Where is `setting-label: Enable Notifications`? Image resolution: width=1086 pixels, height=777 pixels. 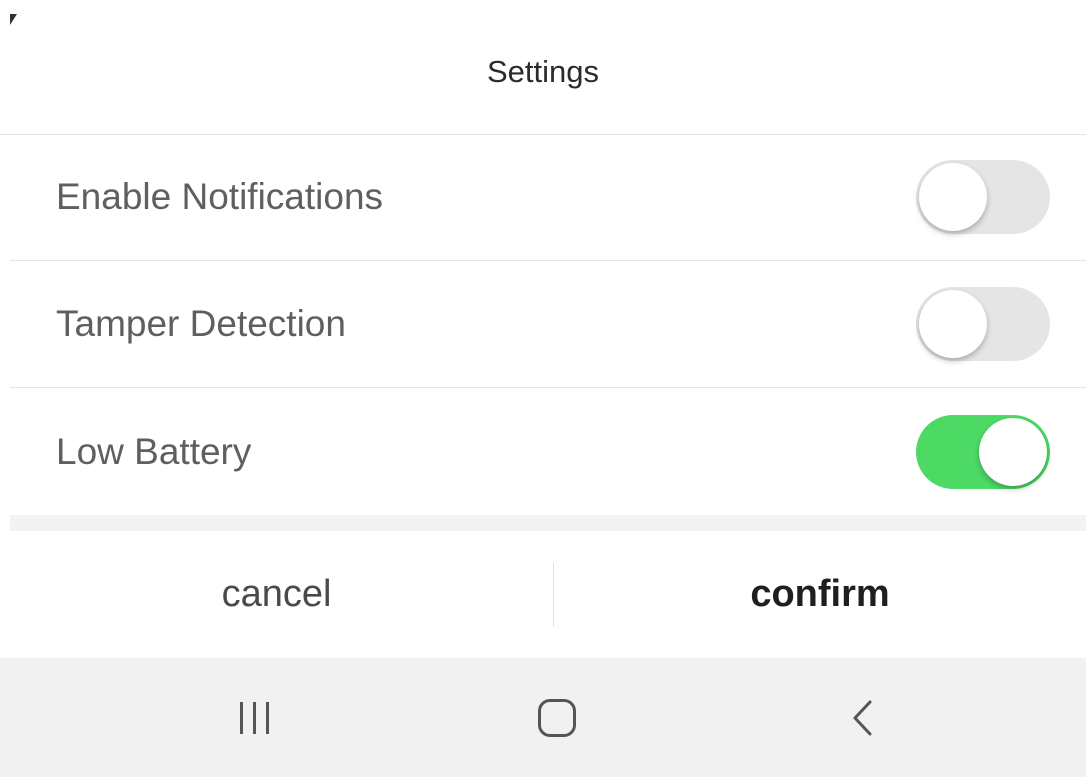 setting-label: Enable Notifications is located at coordinates (220, 196).